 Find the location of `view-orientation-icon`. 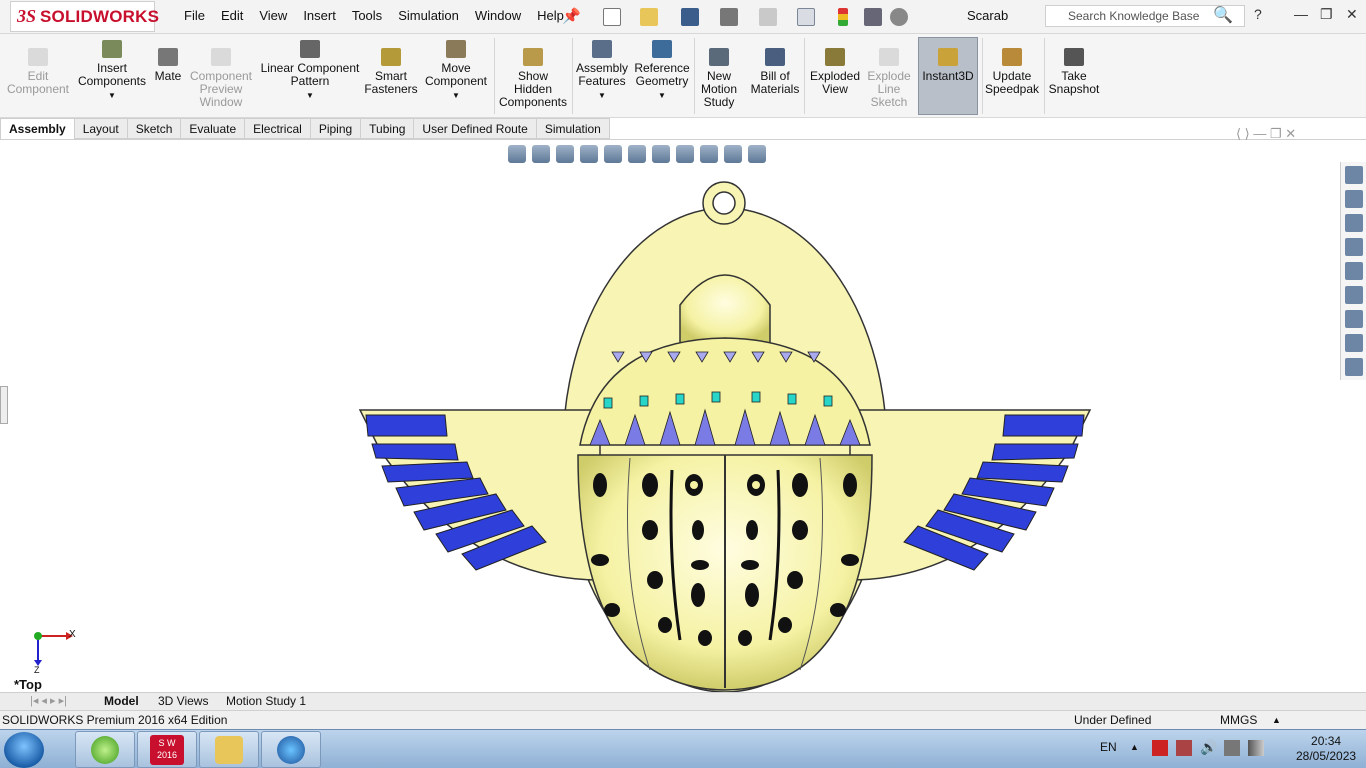

view-orientation-icon is located at coordinates (637, 154).